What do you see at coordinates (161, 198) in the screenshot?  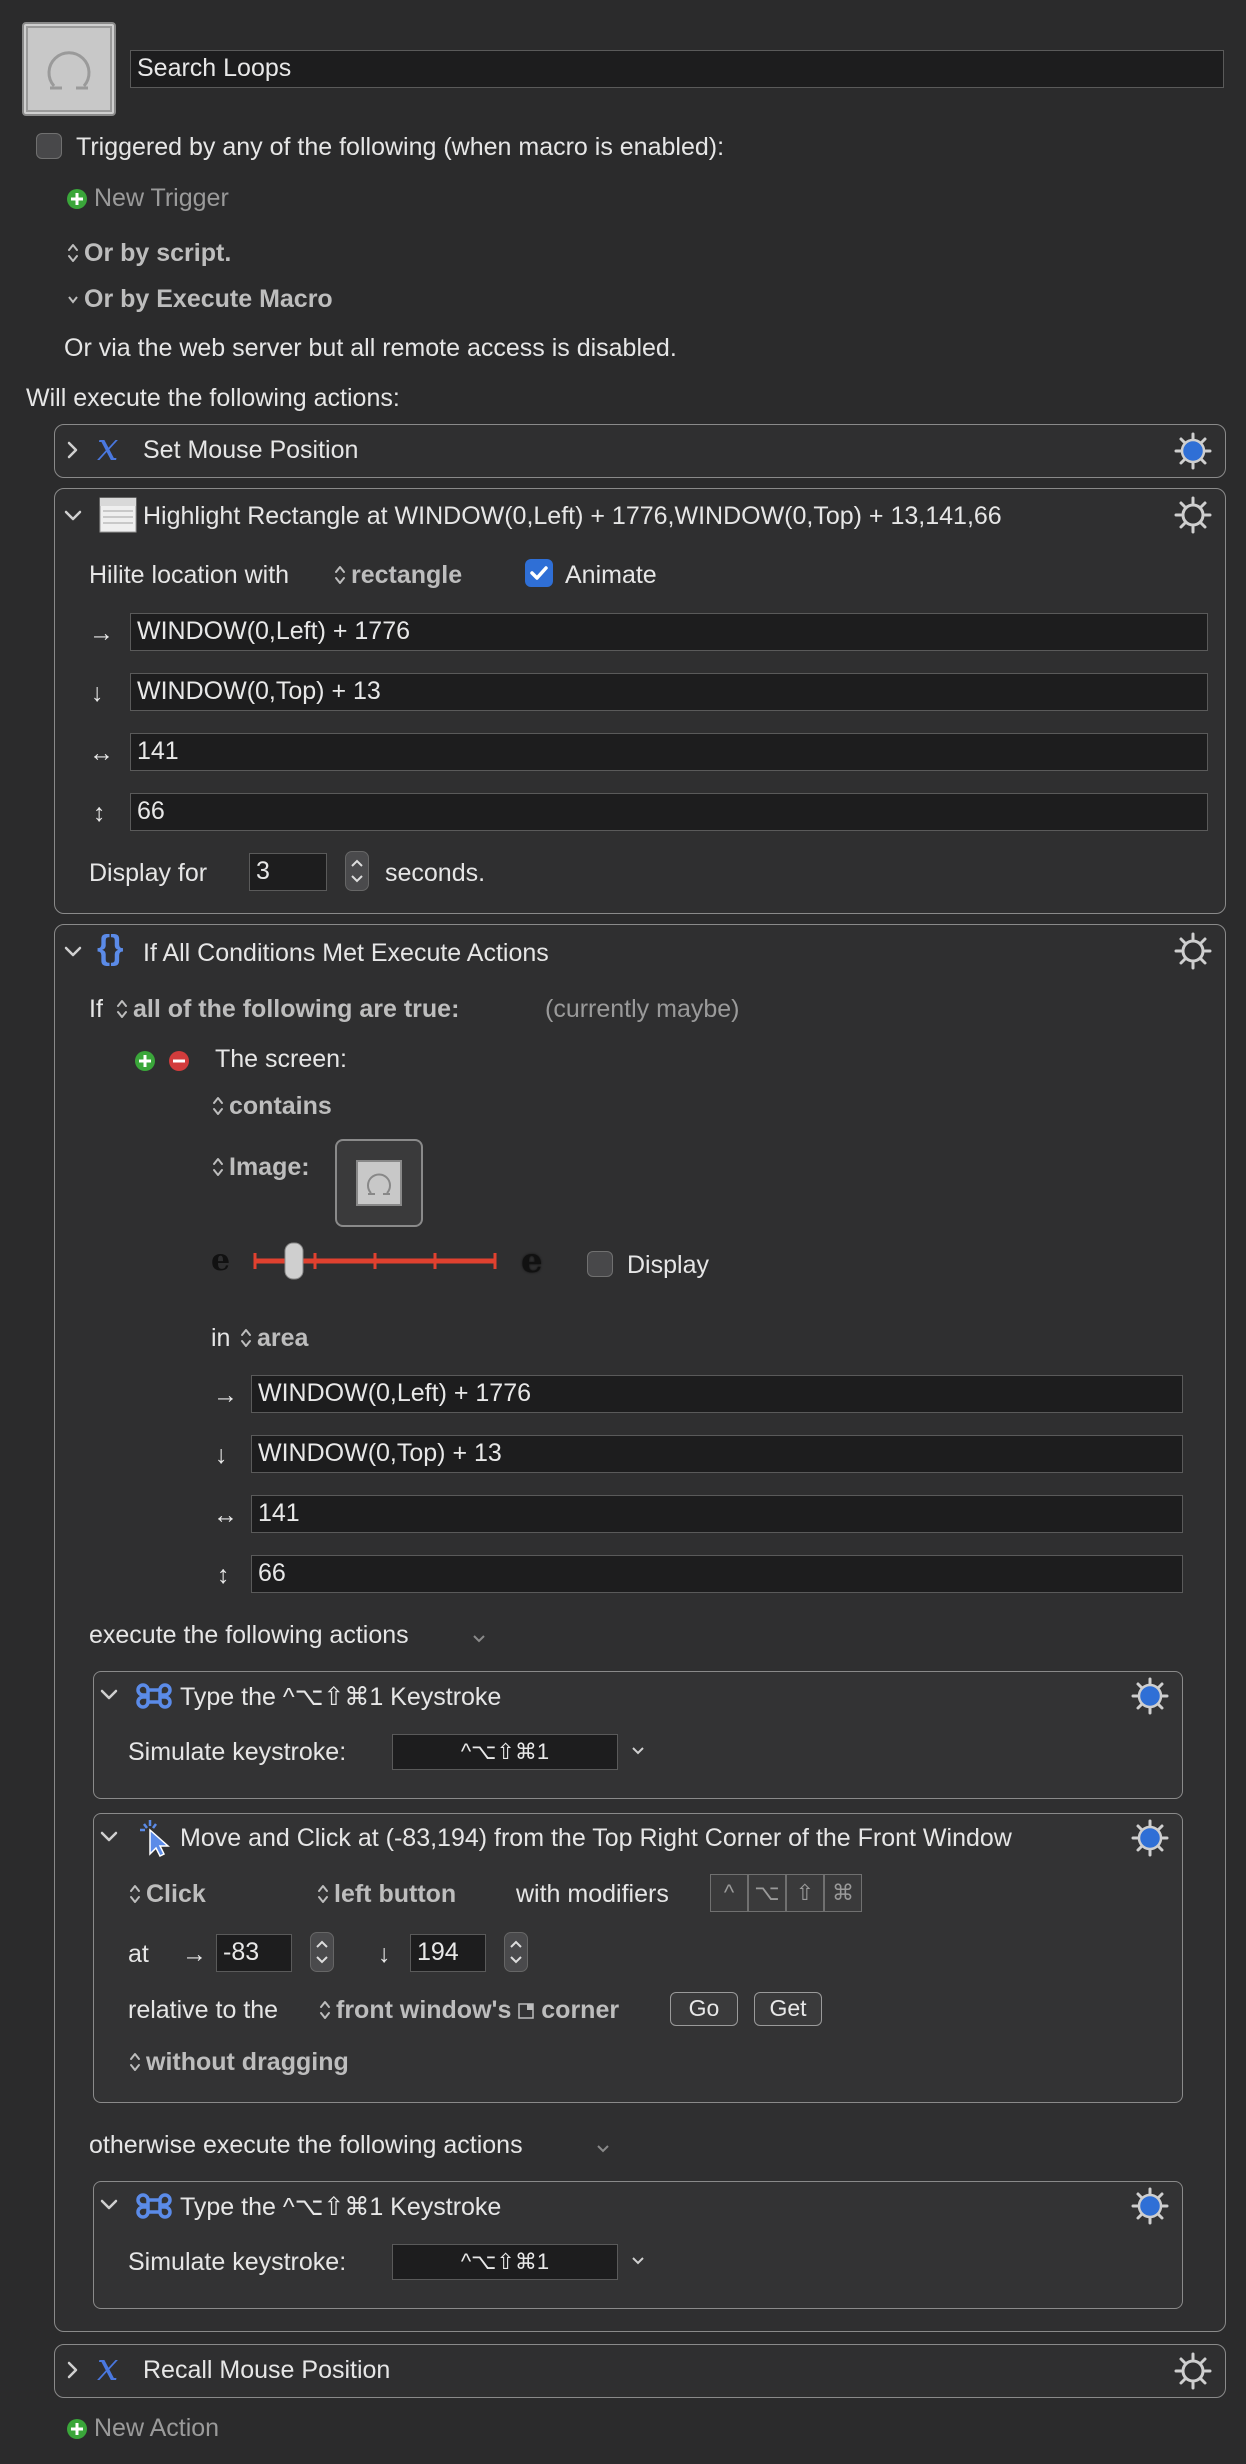 I see `new-trigger-link: New Trigger` at bounding box center [161, 198].